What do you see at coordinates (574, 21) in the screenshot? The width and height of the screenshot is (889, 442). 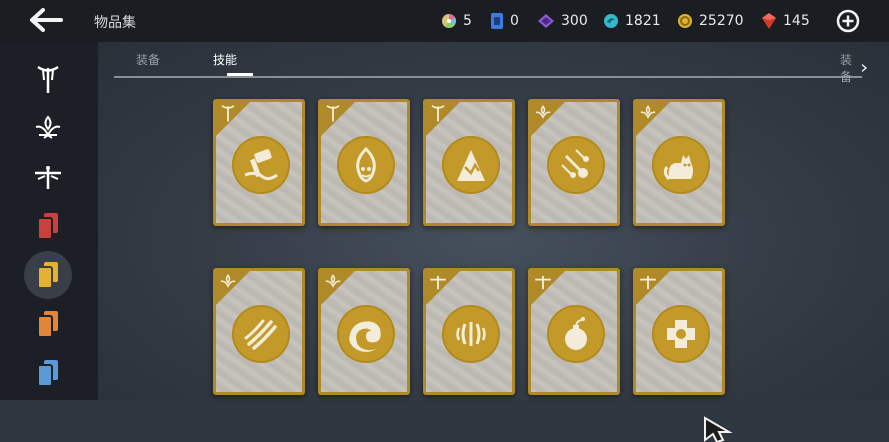 I see `currency-purple-value: 300` at bounding box center [574, 21].